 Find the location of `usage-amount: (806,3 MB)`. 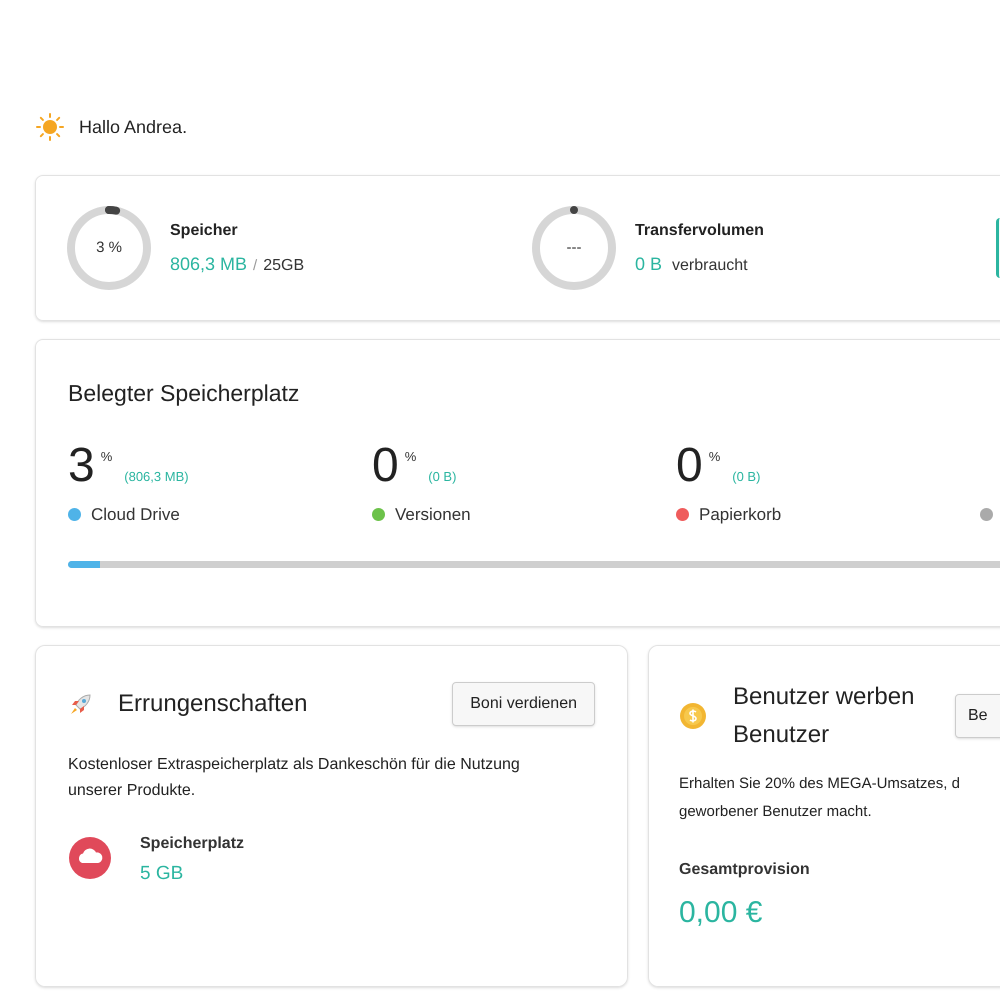

usage-amount: (806,3 MB) is located at coordinates (156, 477).